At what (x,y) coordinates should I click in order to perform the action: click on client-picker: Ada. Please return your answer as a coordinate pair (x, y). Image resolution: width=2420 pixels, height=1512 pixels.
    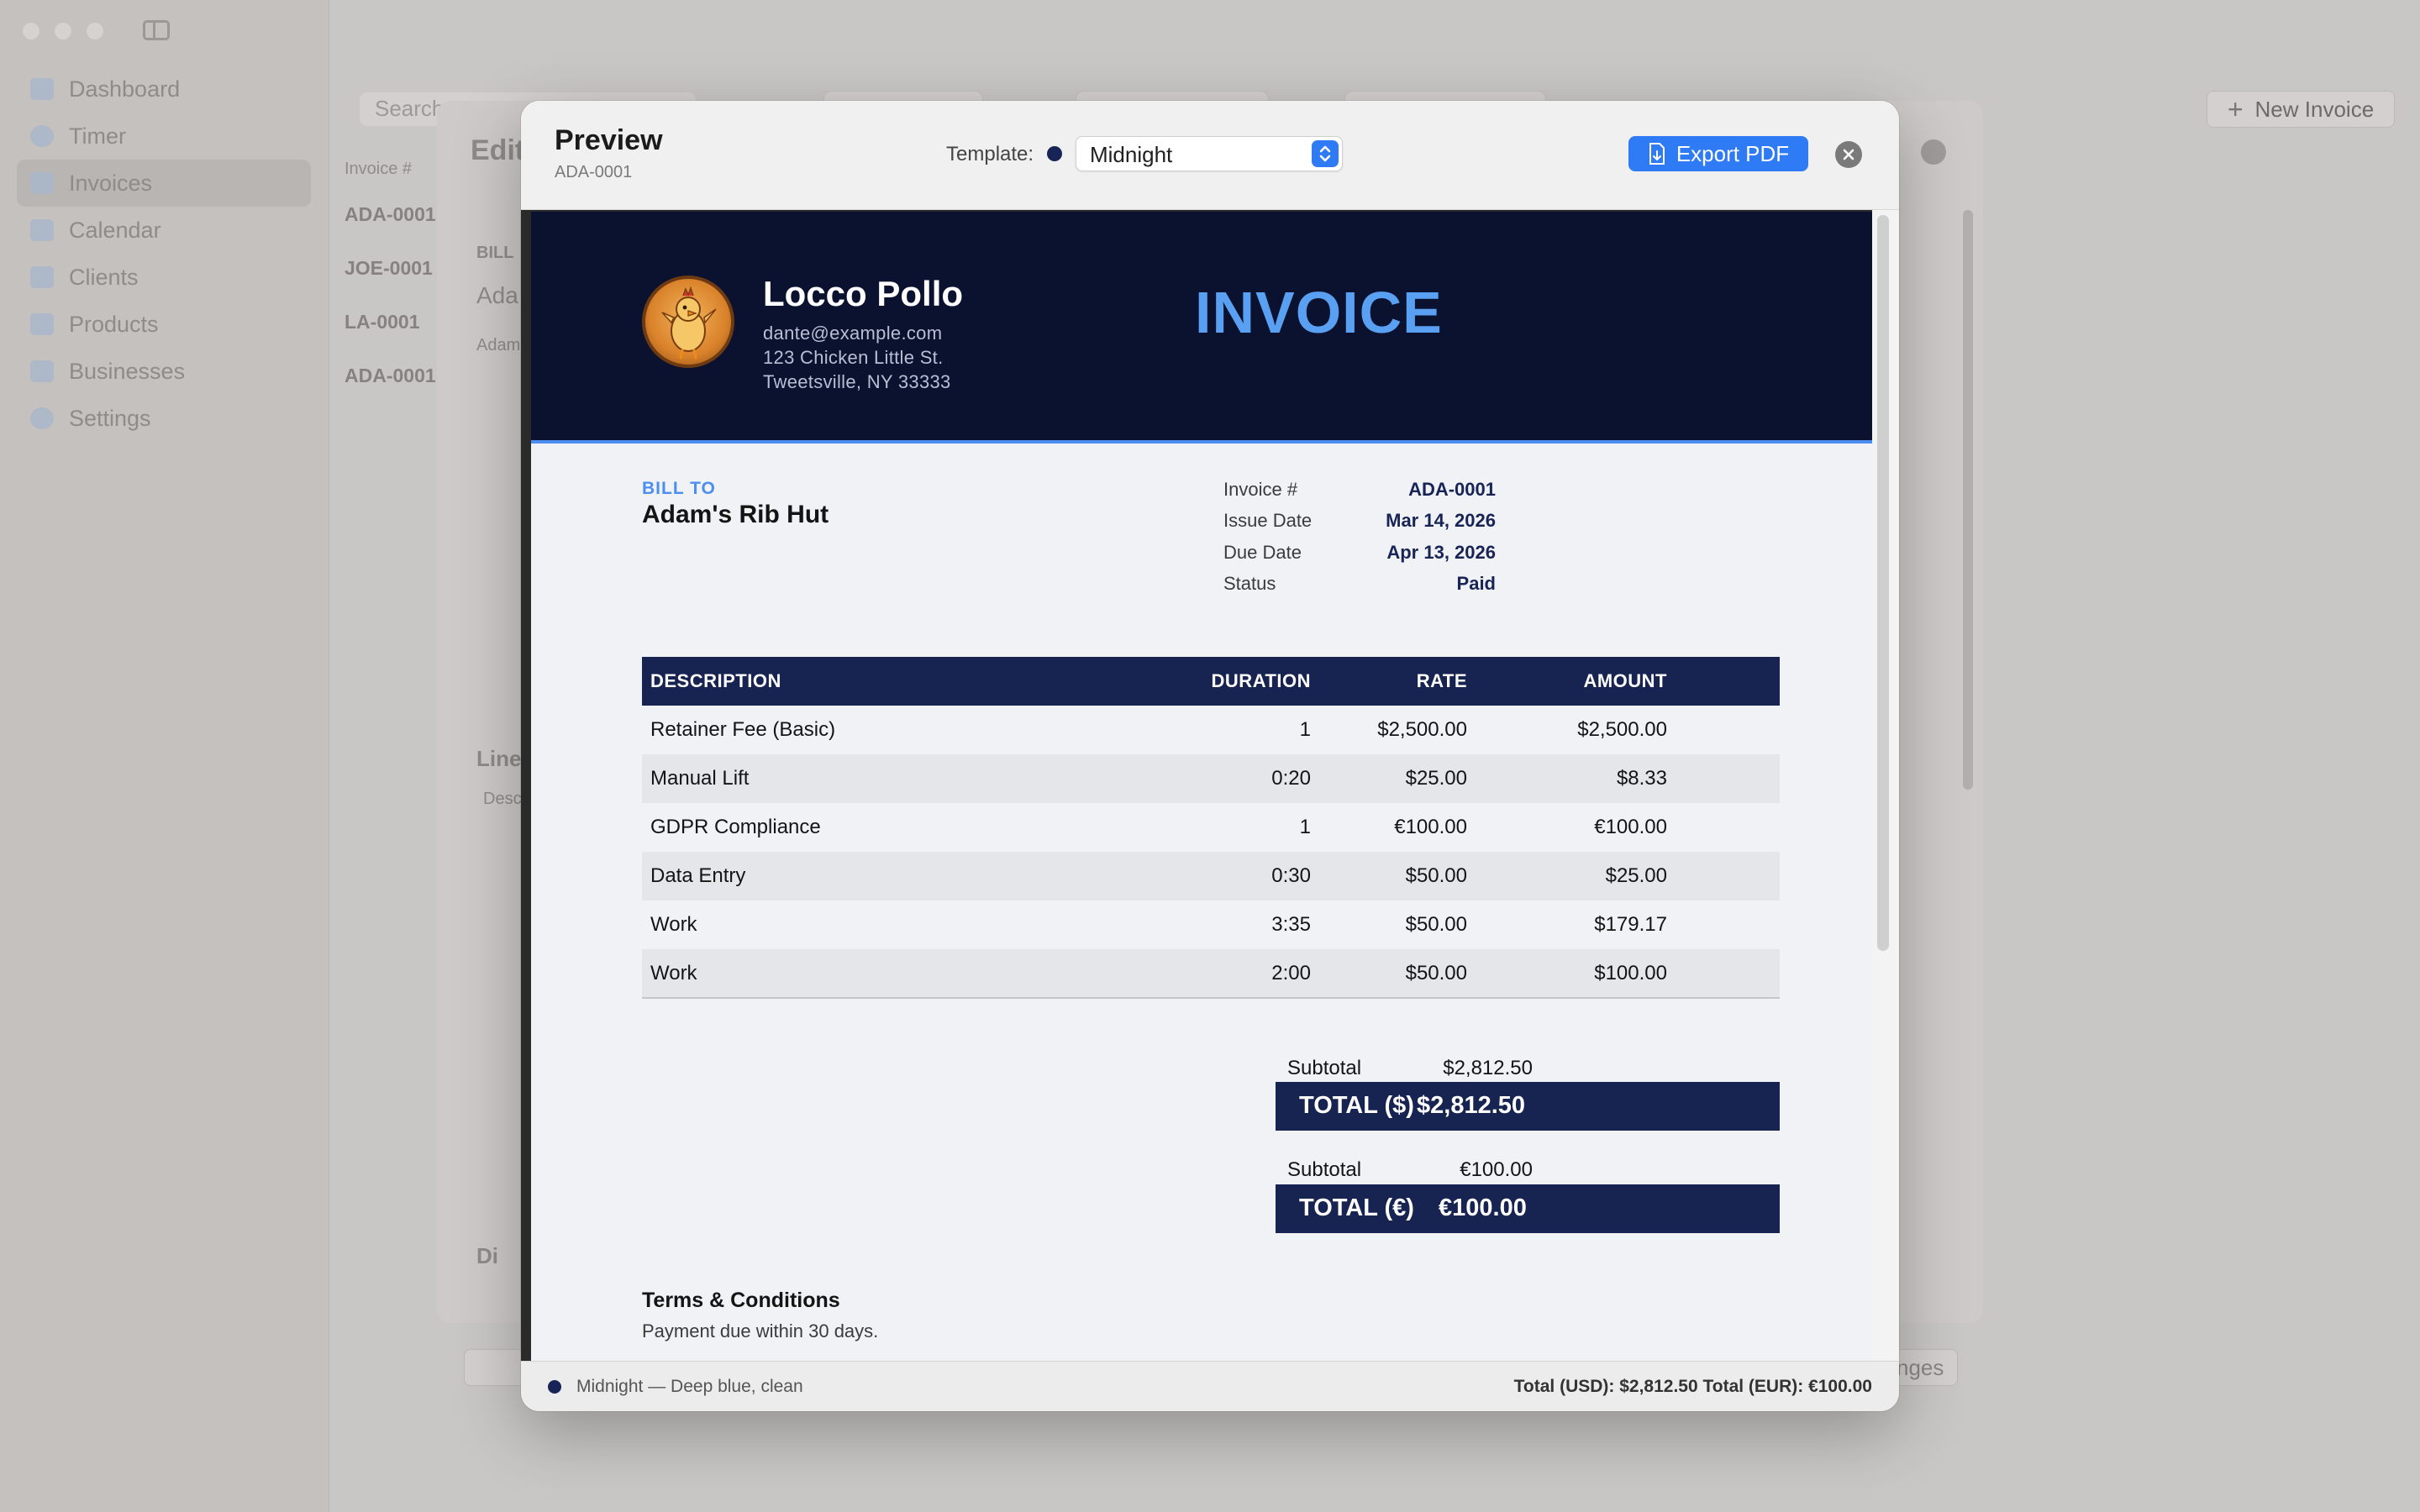
    Looking at the image, I should click on (497, 295).